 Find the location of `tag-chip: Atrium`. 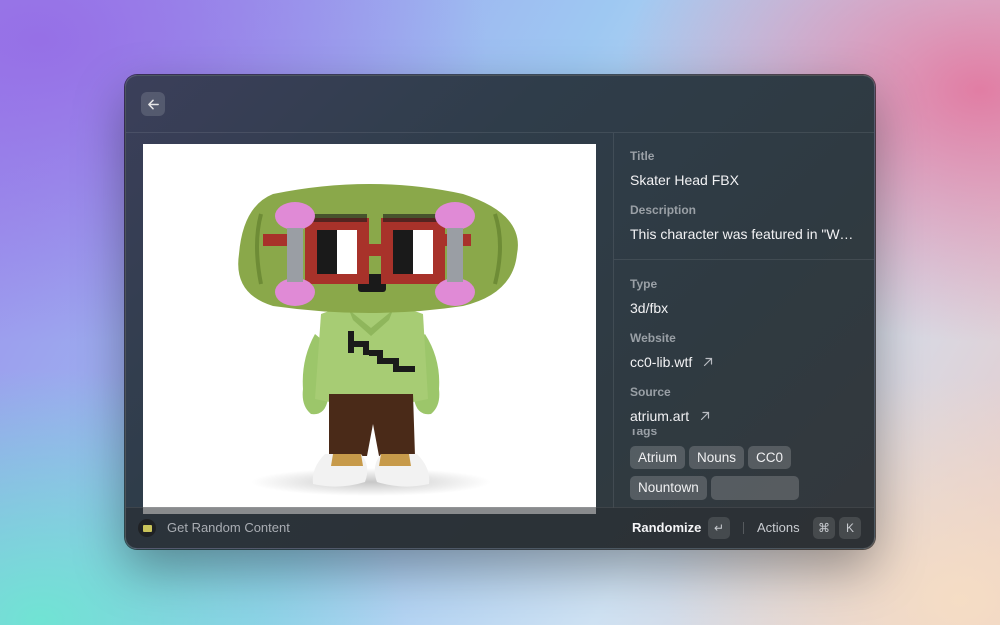

tag-chip: Atrium is located at coordinates (658, 457).